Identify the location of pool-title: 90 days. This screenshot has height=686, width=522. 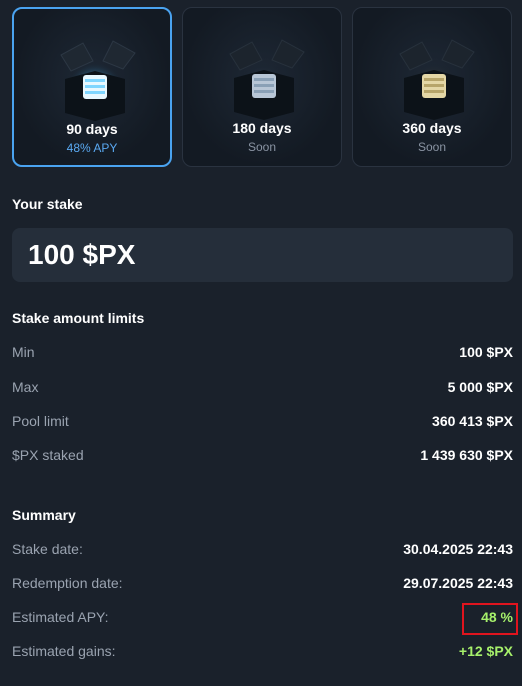
(92, 129).